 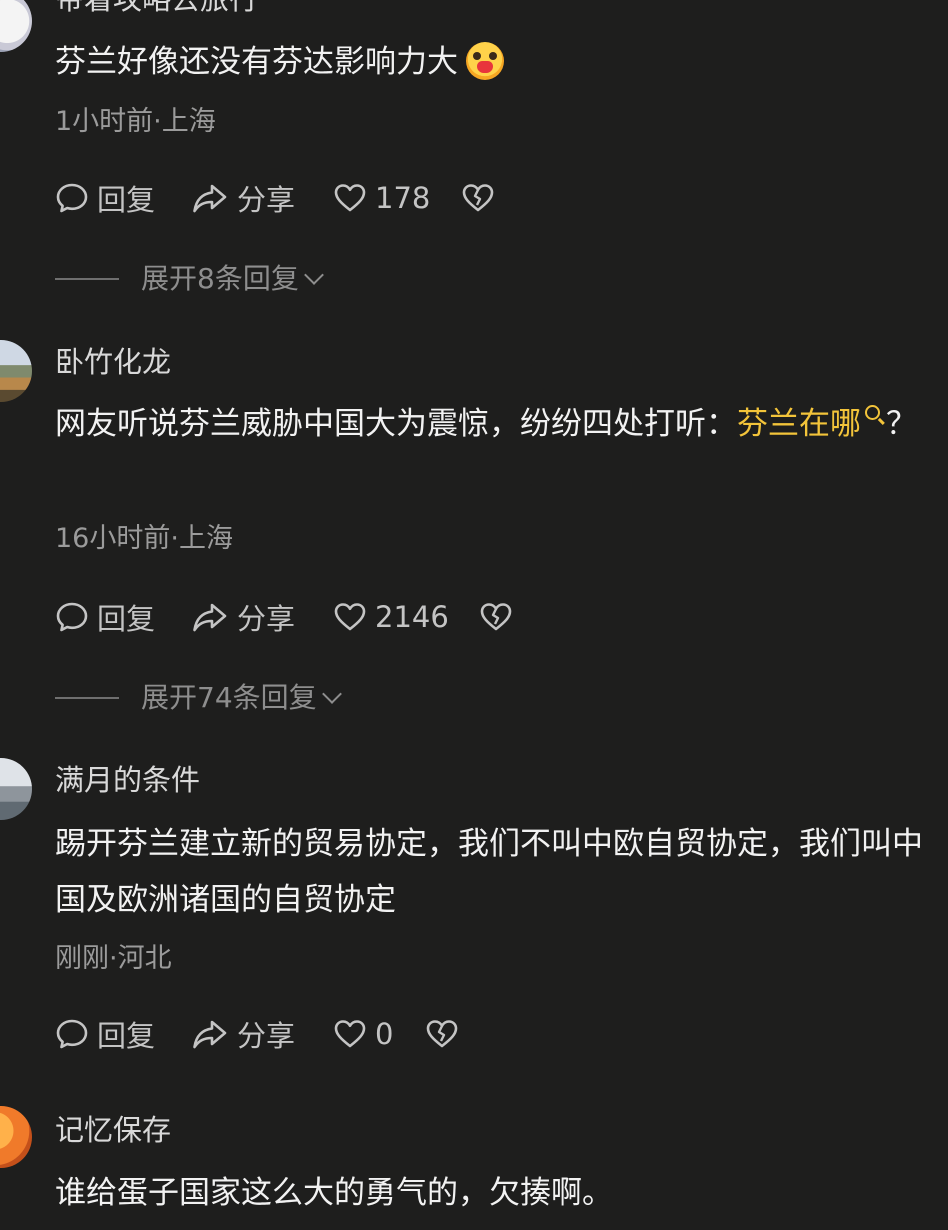 I want to click on expand-replies-label: 展开74条回复, so click(x=241, y=698).